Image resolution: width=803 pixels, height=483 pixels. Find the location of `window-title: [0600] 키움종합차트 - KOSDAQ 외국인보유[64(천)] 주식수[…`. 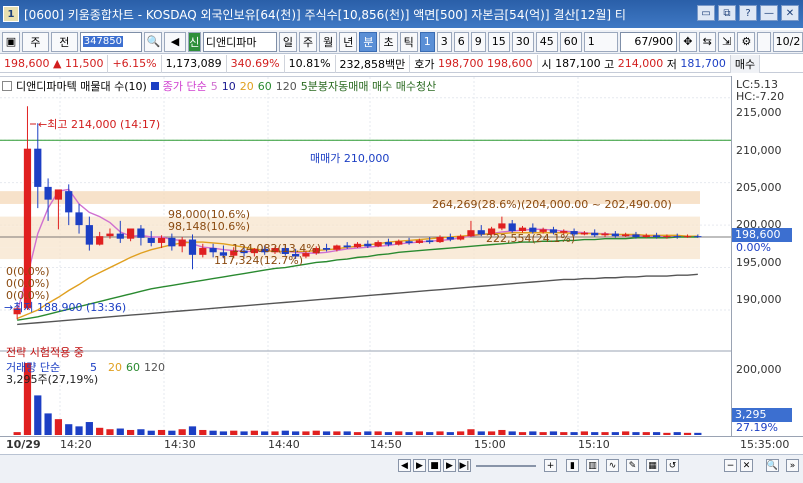

window-title: [0600] 키움종합차트 - KOSDAQ 외국인보유[64(천)] 주식수[… is located at coordinates (325, 14).